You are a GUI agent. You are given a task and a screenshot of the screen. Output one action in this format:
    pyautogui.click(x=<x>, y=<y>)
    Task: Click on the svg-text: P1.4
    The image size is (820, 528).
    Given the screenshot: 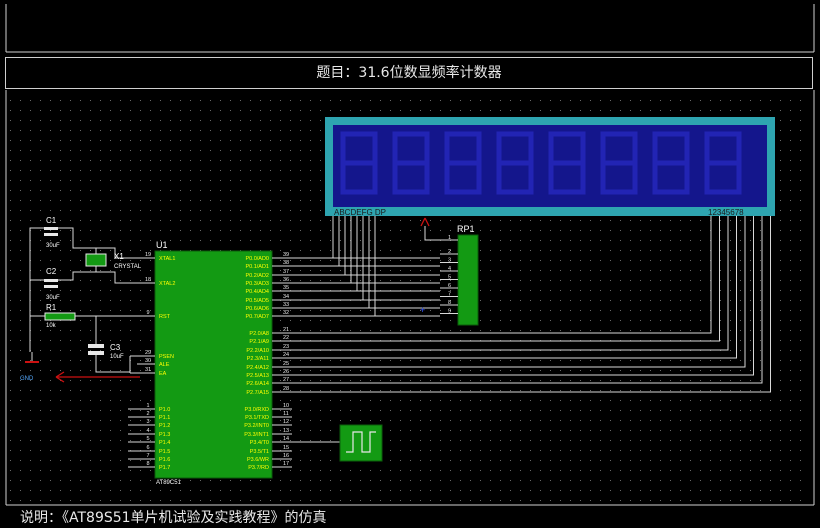 What is the action you would take?
    pyautogui.click(x=164, y=443)
    